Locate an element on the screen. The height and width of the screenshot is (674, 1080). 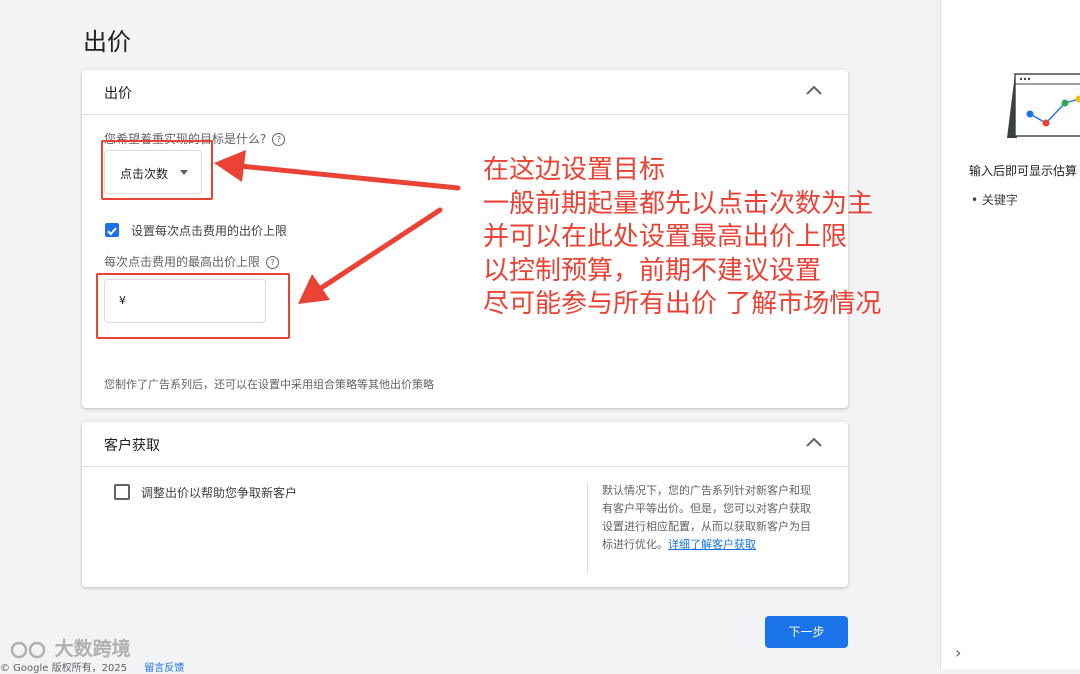
acquisition-divider is located at coordinates (587, 528).